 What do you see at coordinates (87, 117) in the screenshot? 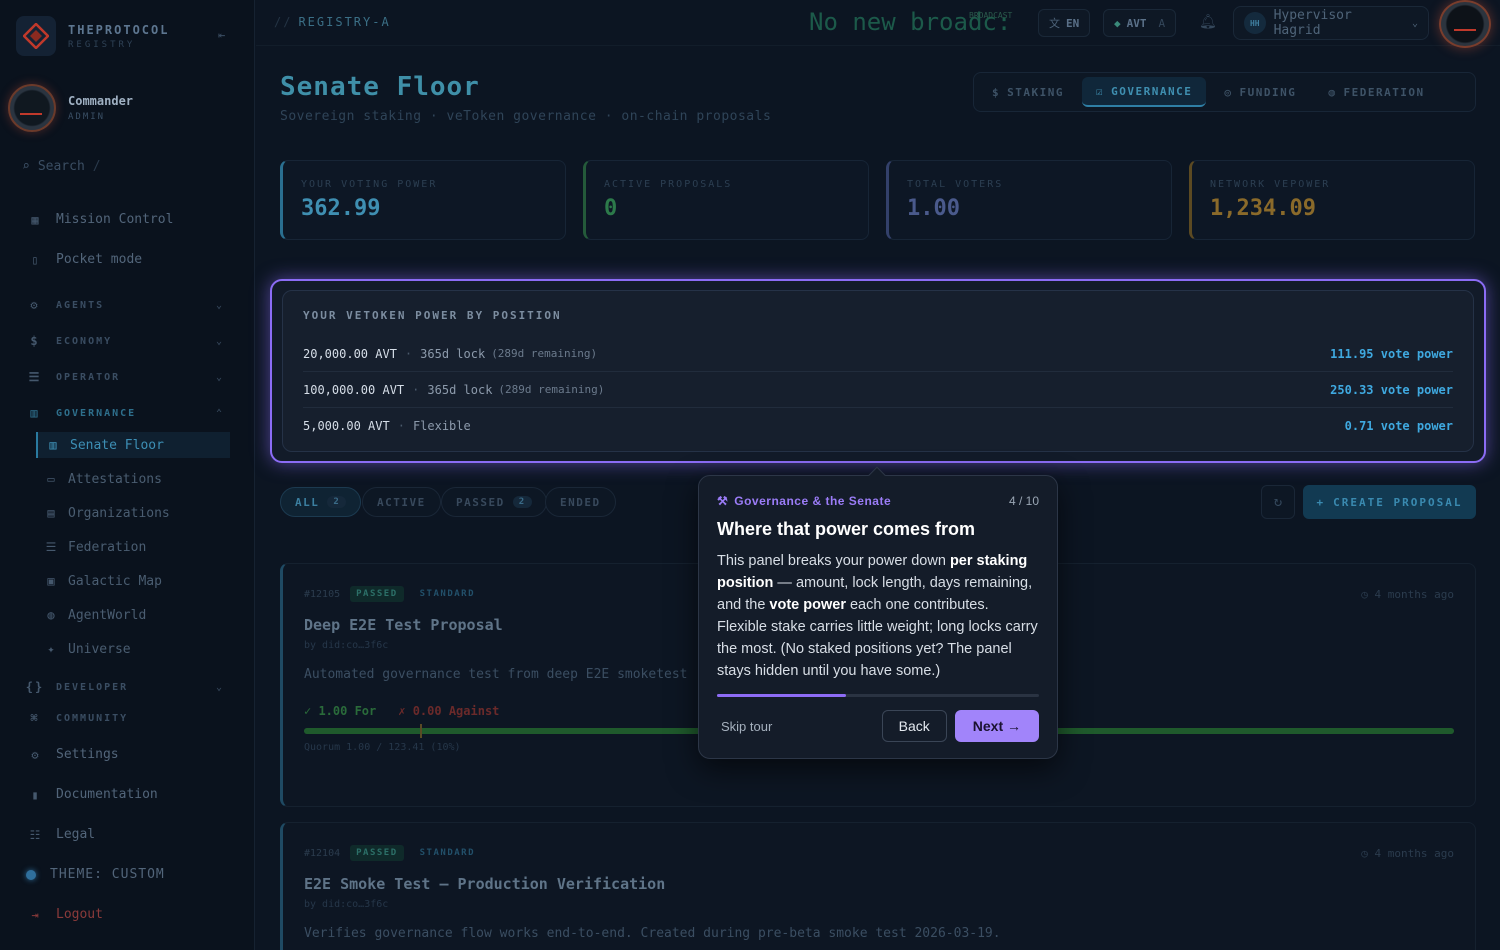
I see `user-role: ADMIN` at bounding box center [87, 117].